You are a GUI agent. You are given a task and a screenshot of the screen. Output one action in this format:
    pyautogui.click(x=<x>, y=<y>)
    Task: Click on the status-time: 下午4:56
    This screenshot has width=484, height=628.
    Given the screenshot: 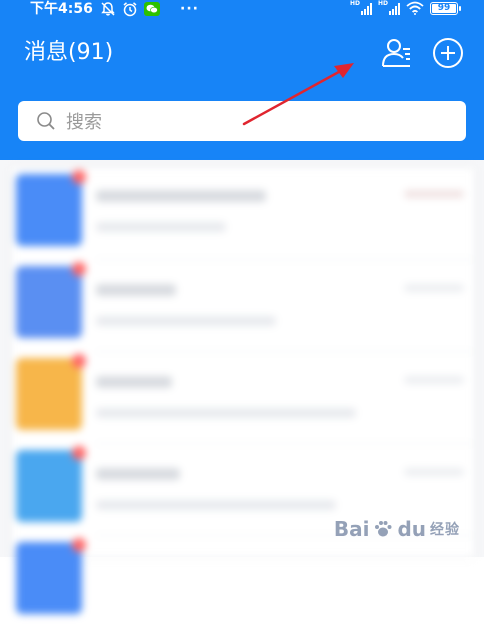 What is the action you would take?
    pyautogui.click(x=61, y=9)
    